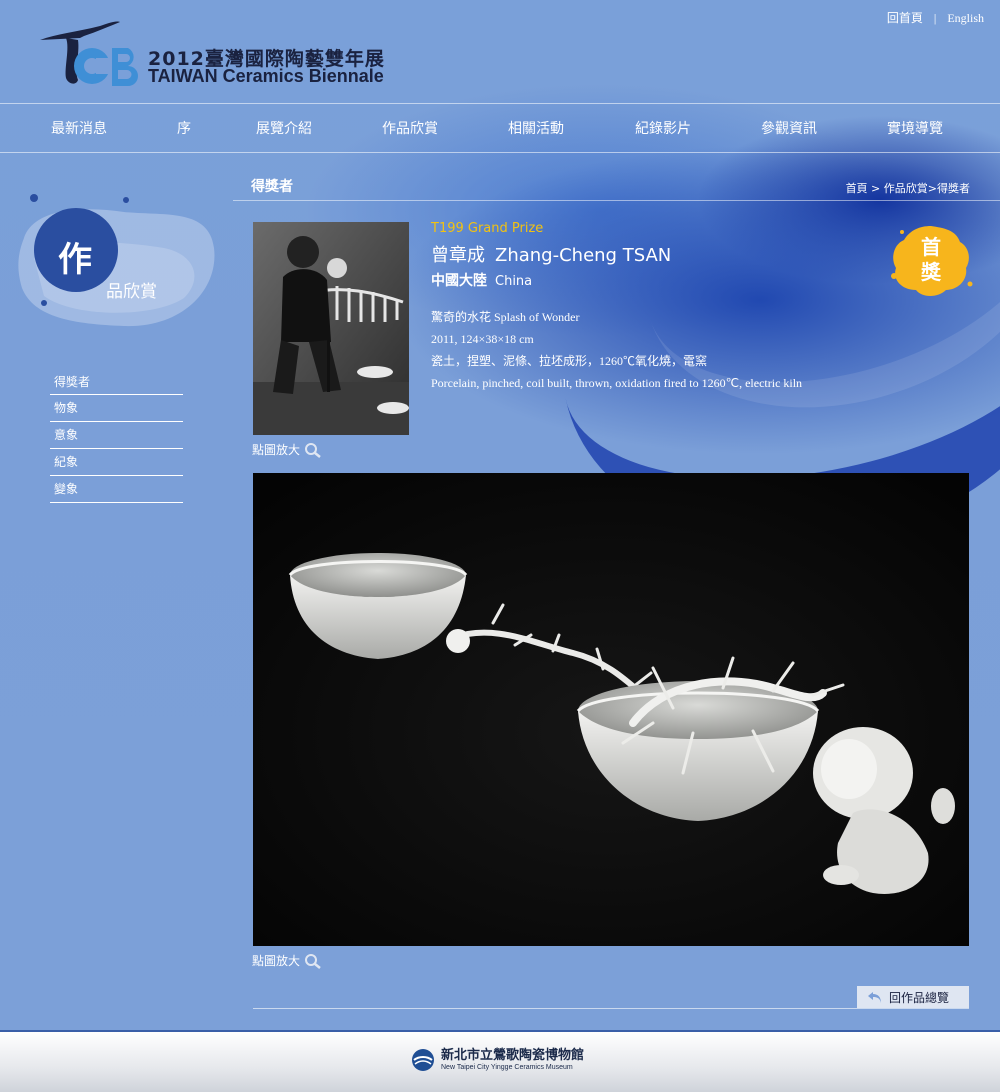 The width and height of the screenshot is (1000, 1092). What do you see at coordinates (116, 382) in the screenshot?
I see `sidebar-item-winners: 得獎者` at bounding box center [116, 382].